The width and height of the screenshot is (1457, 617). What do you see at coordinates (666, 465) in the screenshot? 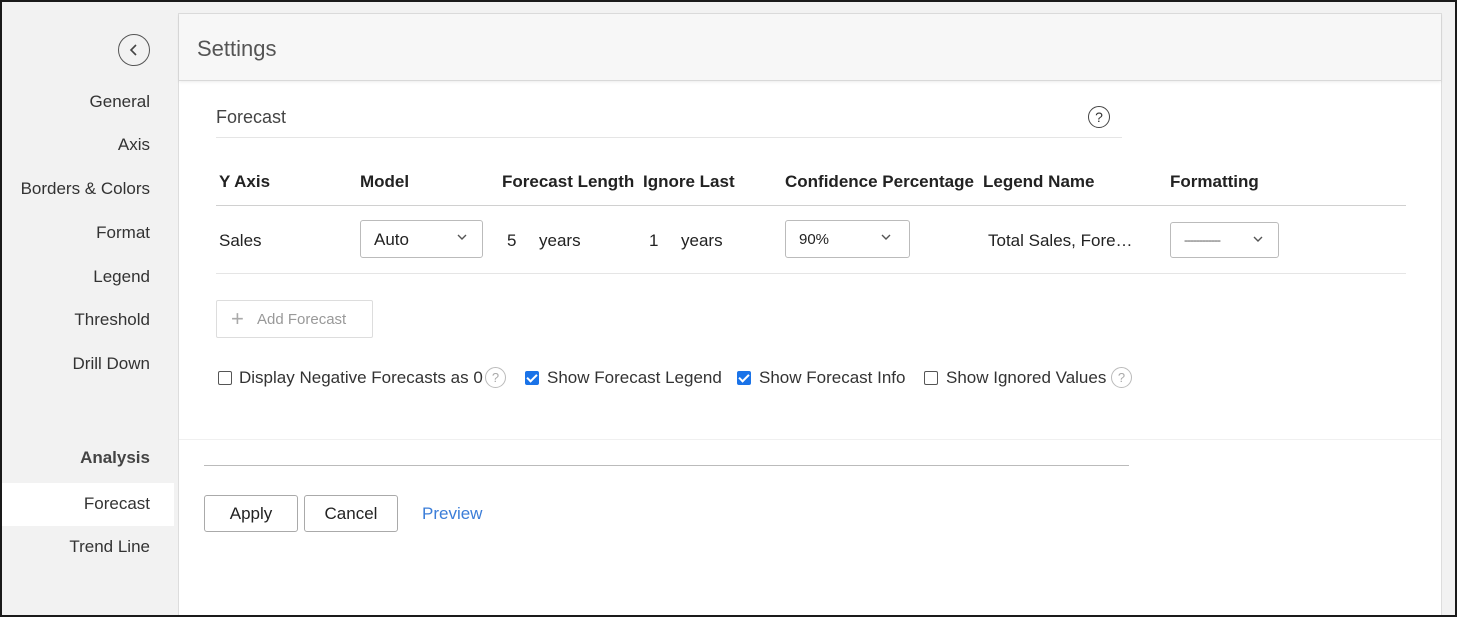
I see `footer-divider` at bounding box center [666, 465].